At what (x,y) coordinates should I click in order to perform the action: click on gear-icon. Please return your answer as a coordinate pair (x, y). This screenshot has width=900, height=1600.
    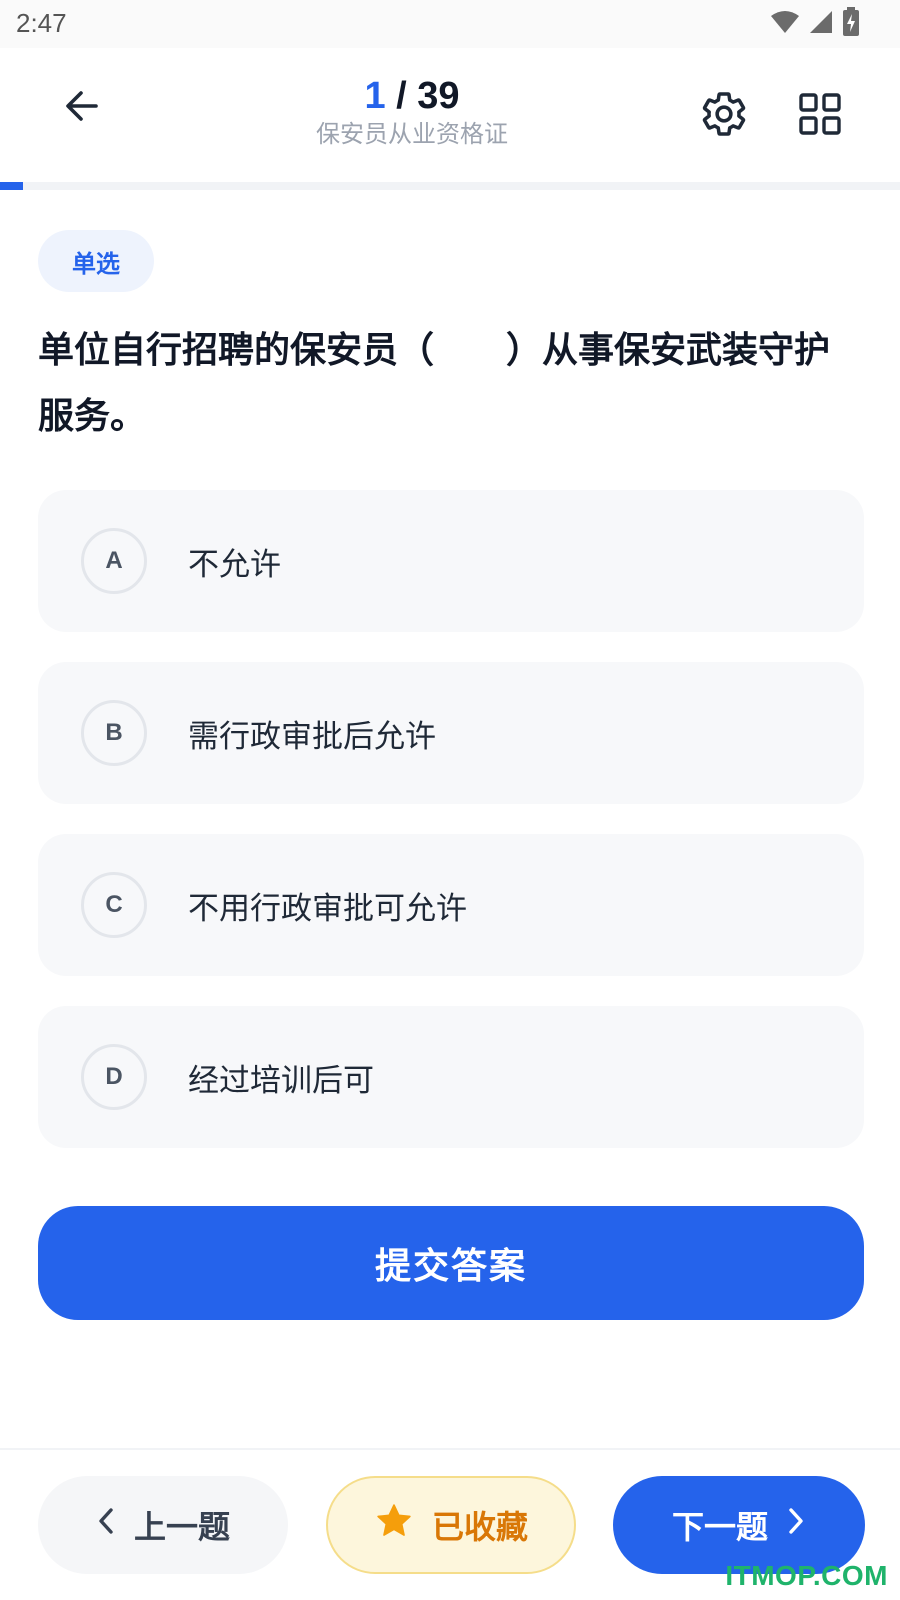
    Looking at the image, I should click on (724, 116).